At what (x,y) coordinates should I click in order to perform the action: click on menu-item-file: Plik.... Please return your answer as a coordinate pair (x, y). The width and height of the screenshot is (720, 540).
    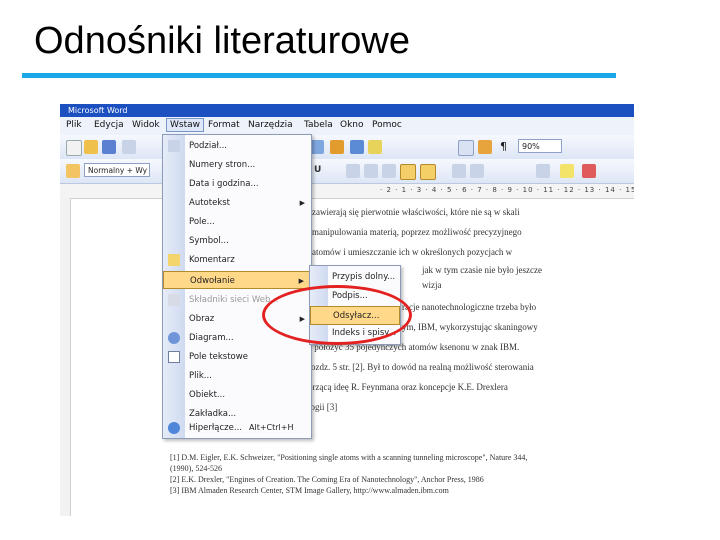
    Looking at the image, I should click on (237, 376).